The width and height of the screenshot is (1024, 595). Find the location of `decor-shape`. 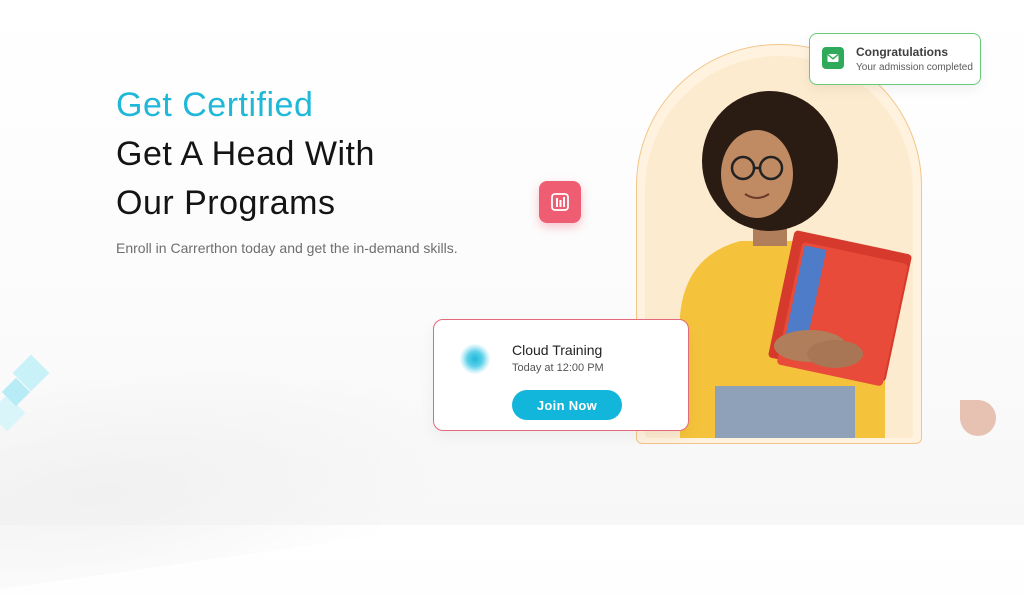

decor-shape is located at coordinates (978, 418).